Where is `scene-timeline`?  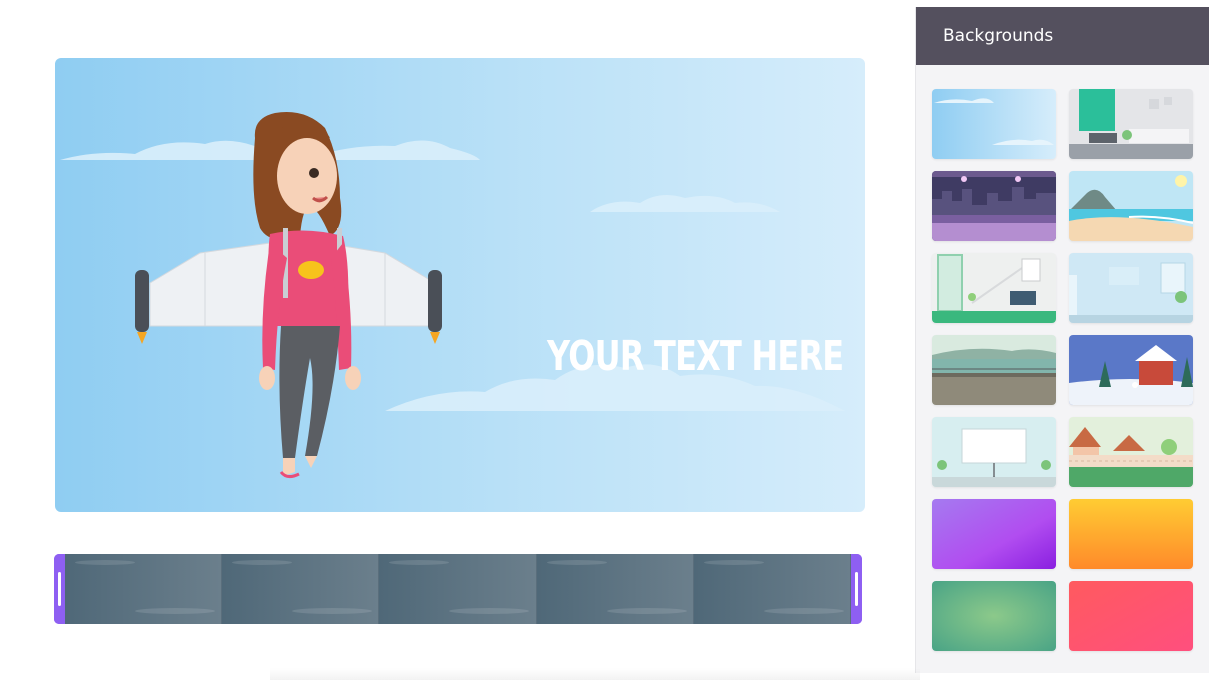 scene-timeline is located at coordinates (458, 589).